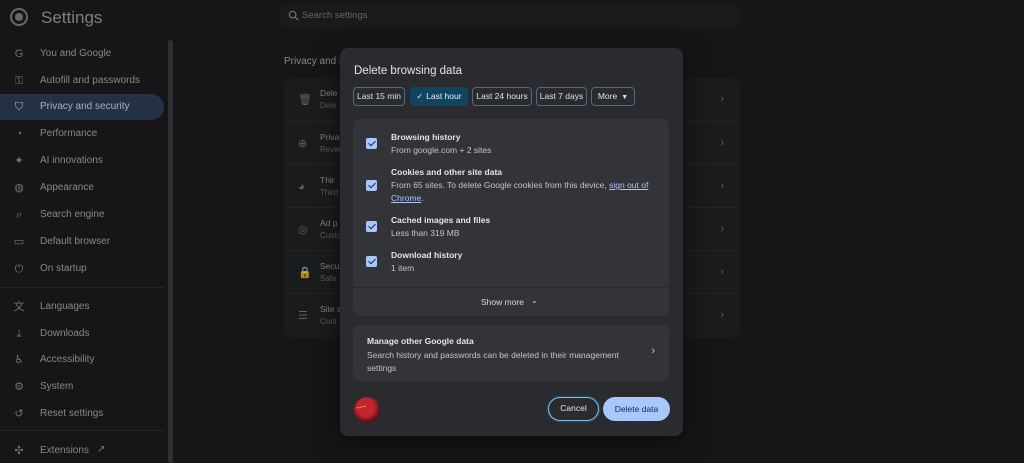  Describe the element at coordinates (653, 351) in the screenshot. I see `chevron-right-icon: ›` at that location.